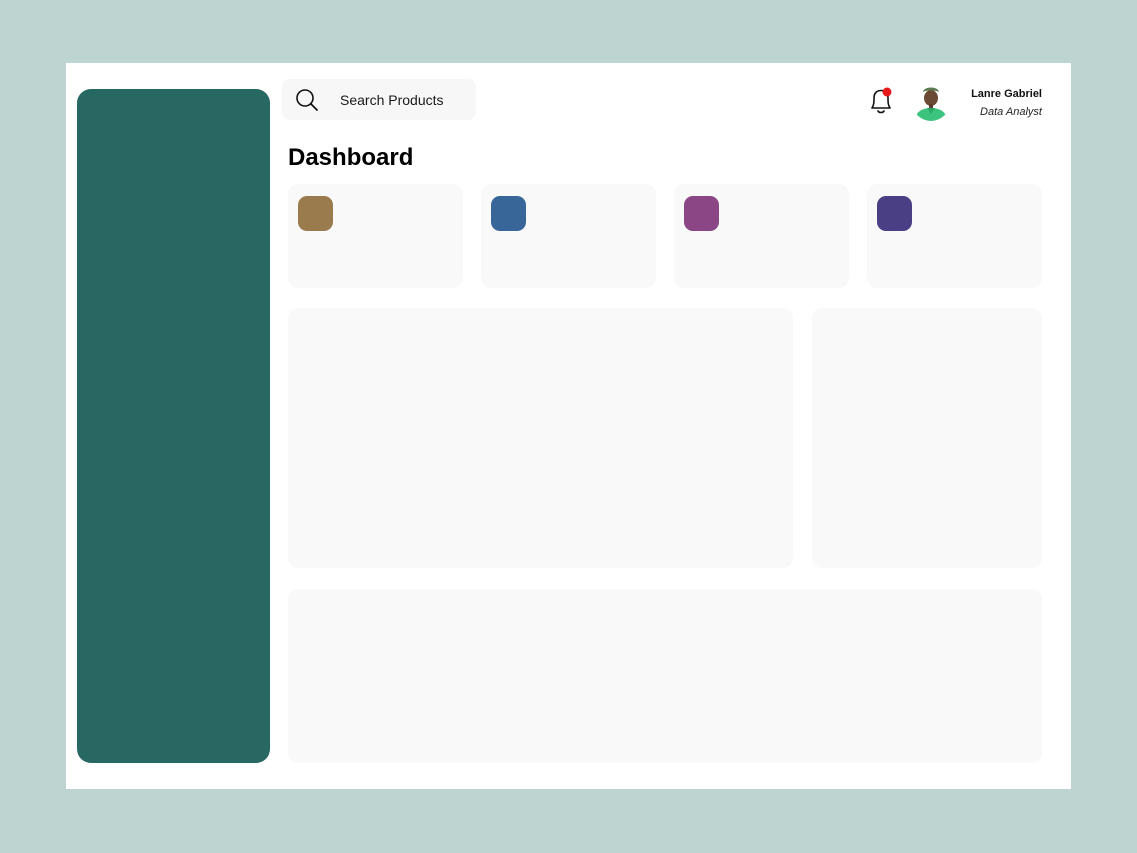 Image resolution: width=1137 pixels, height=853 pixels. I want to click on sidebar, so click(173, 426).